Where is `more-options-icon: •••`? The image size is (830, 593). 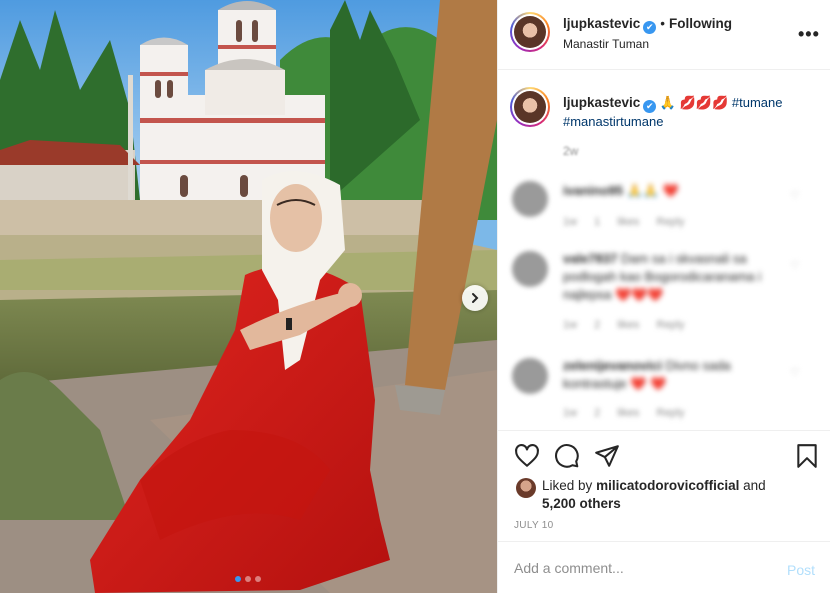 more-options-icon: ••• is located at coordinates (809, 34).